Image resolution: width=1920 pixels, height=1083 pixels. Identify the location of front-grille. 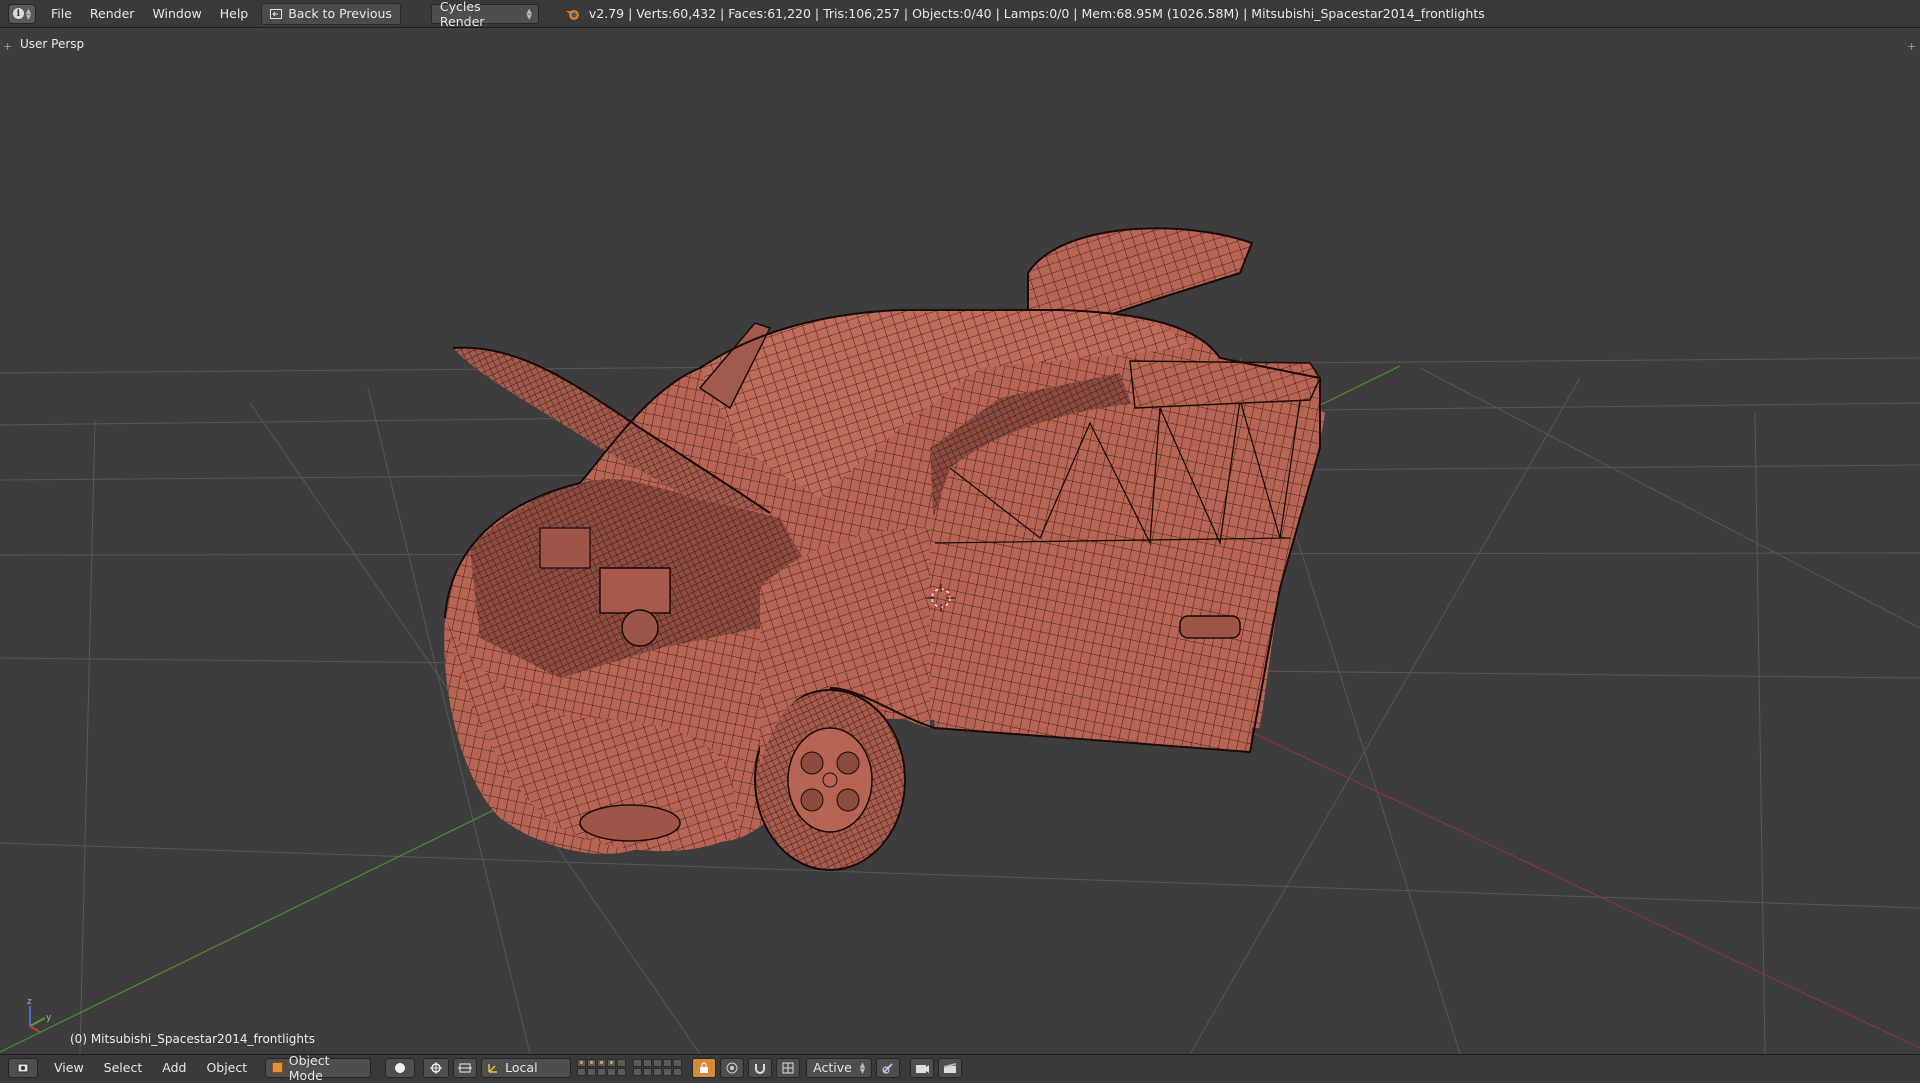
(630, 823).